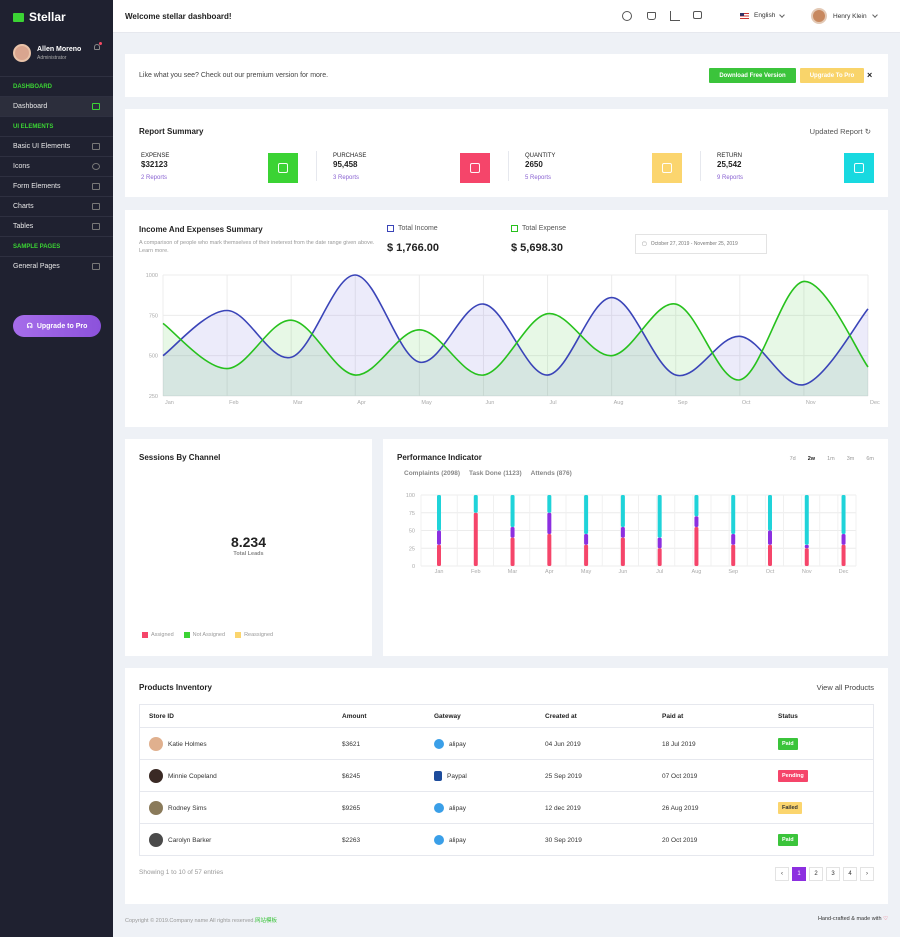  Describe the element at coordinates (788, 840) in the screenshot. I see `status-badge: Paid` at that location.